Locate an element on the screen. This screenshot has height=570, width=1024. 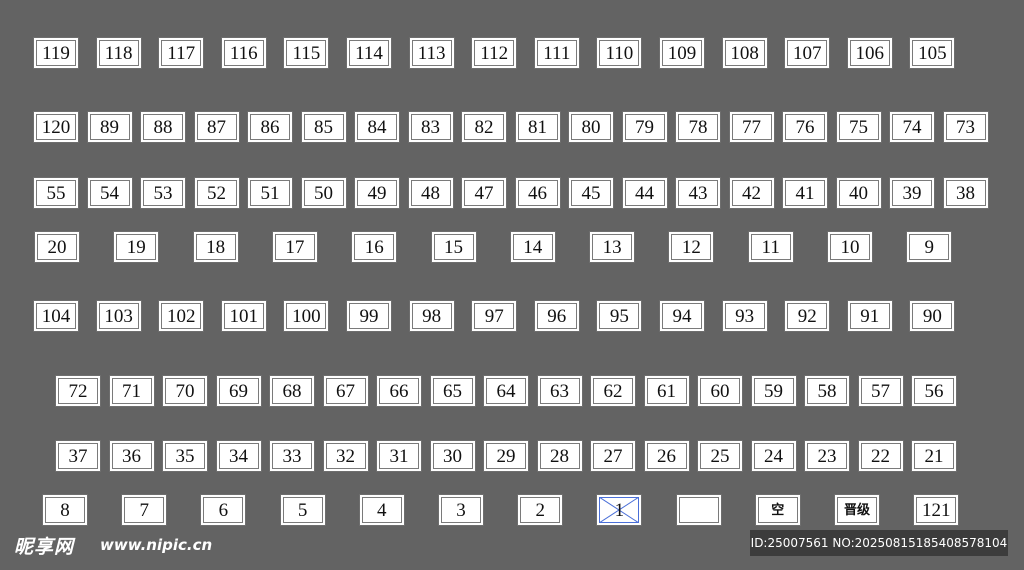
seat-tag: 69 is located at coordinates (238, 391).